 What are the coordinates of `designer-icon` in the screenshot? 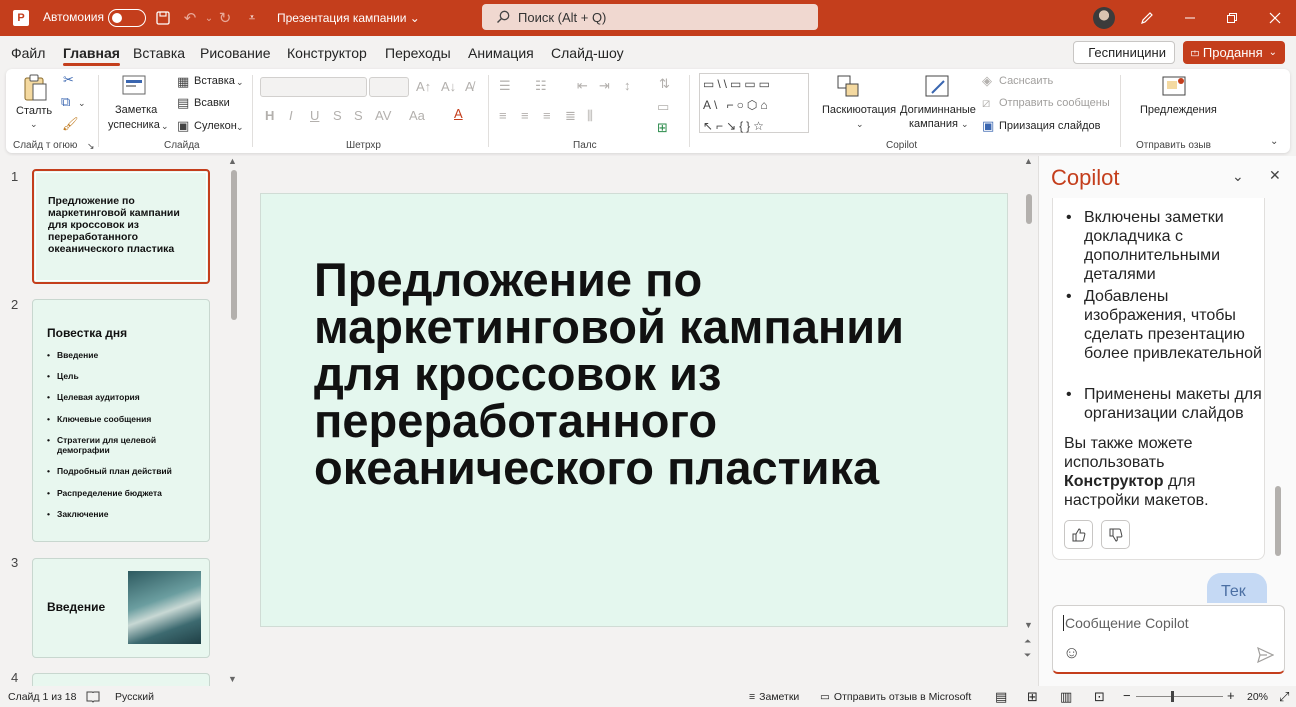 It's located at (938, 88).